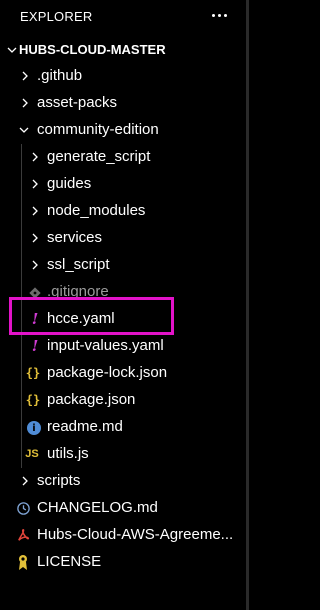  I want to click on tree-item-gitignore-file: .gitignore, so click(124, 292).